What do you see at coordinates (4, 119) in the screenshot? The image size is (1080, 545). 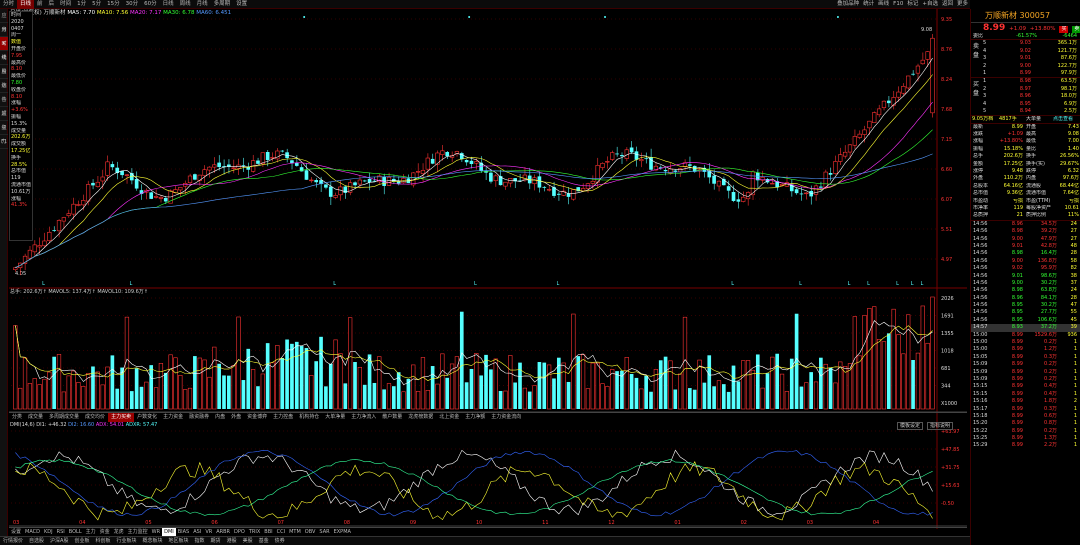 I see `strip-item: 超级` at bounding box center [4, 119].